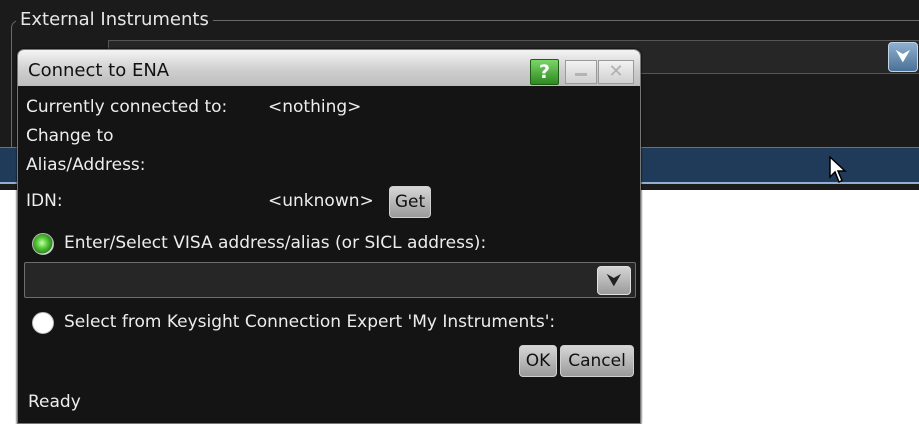 The image size is (919, 424). Describe the element at coordinates (44, 201) in the screenshot. I see `idn-label: IDN:` at that location.